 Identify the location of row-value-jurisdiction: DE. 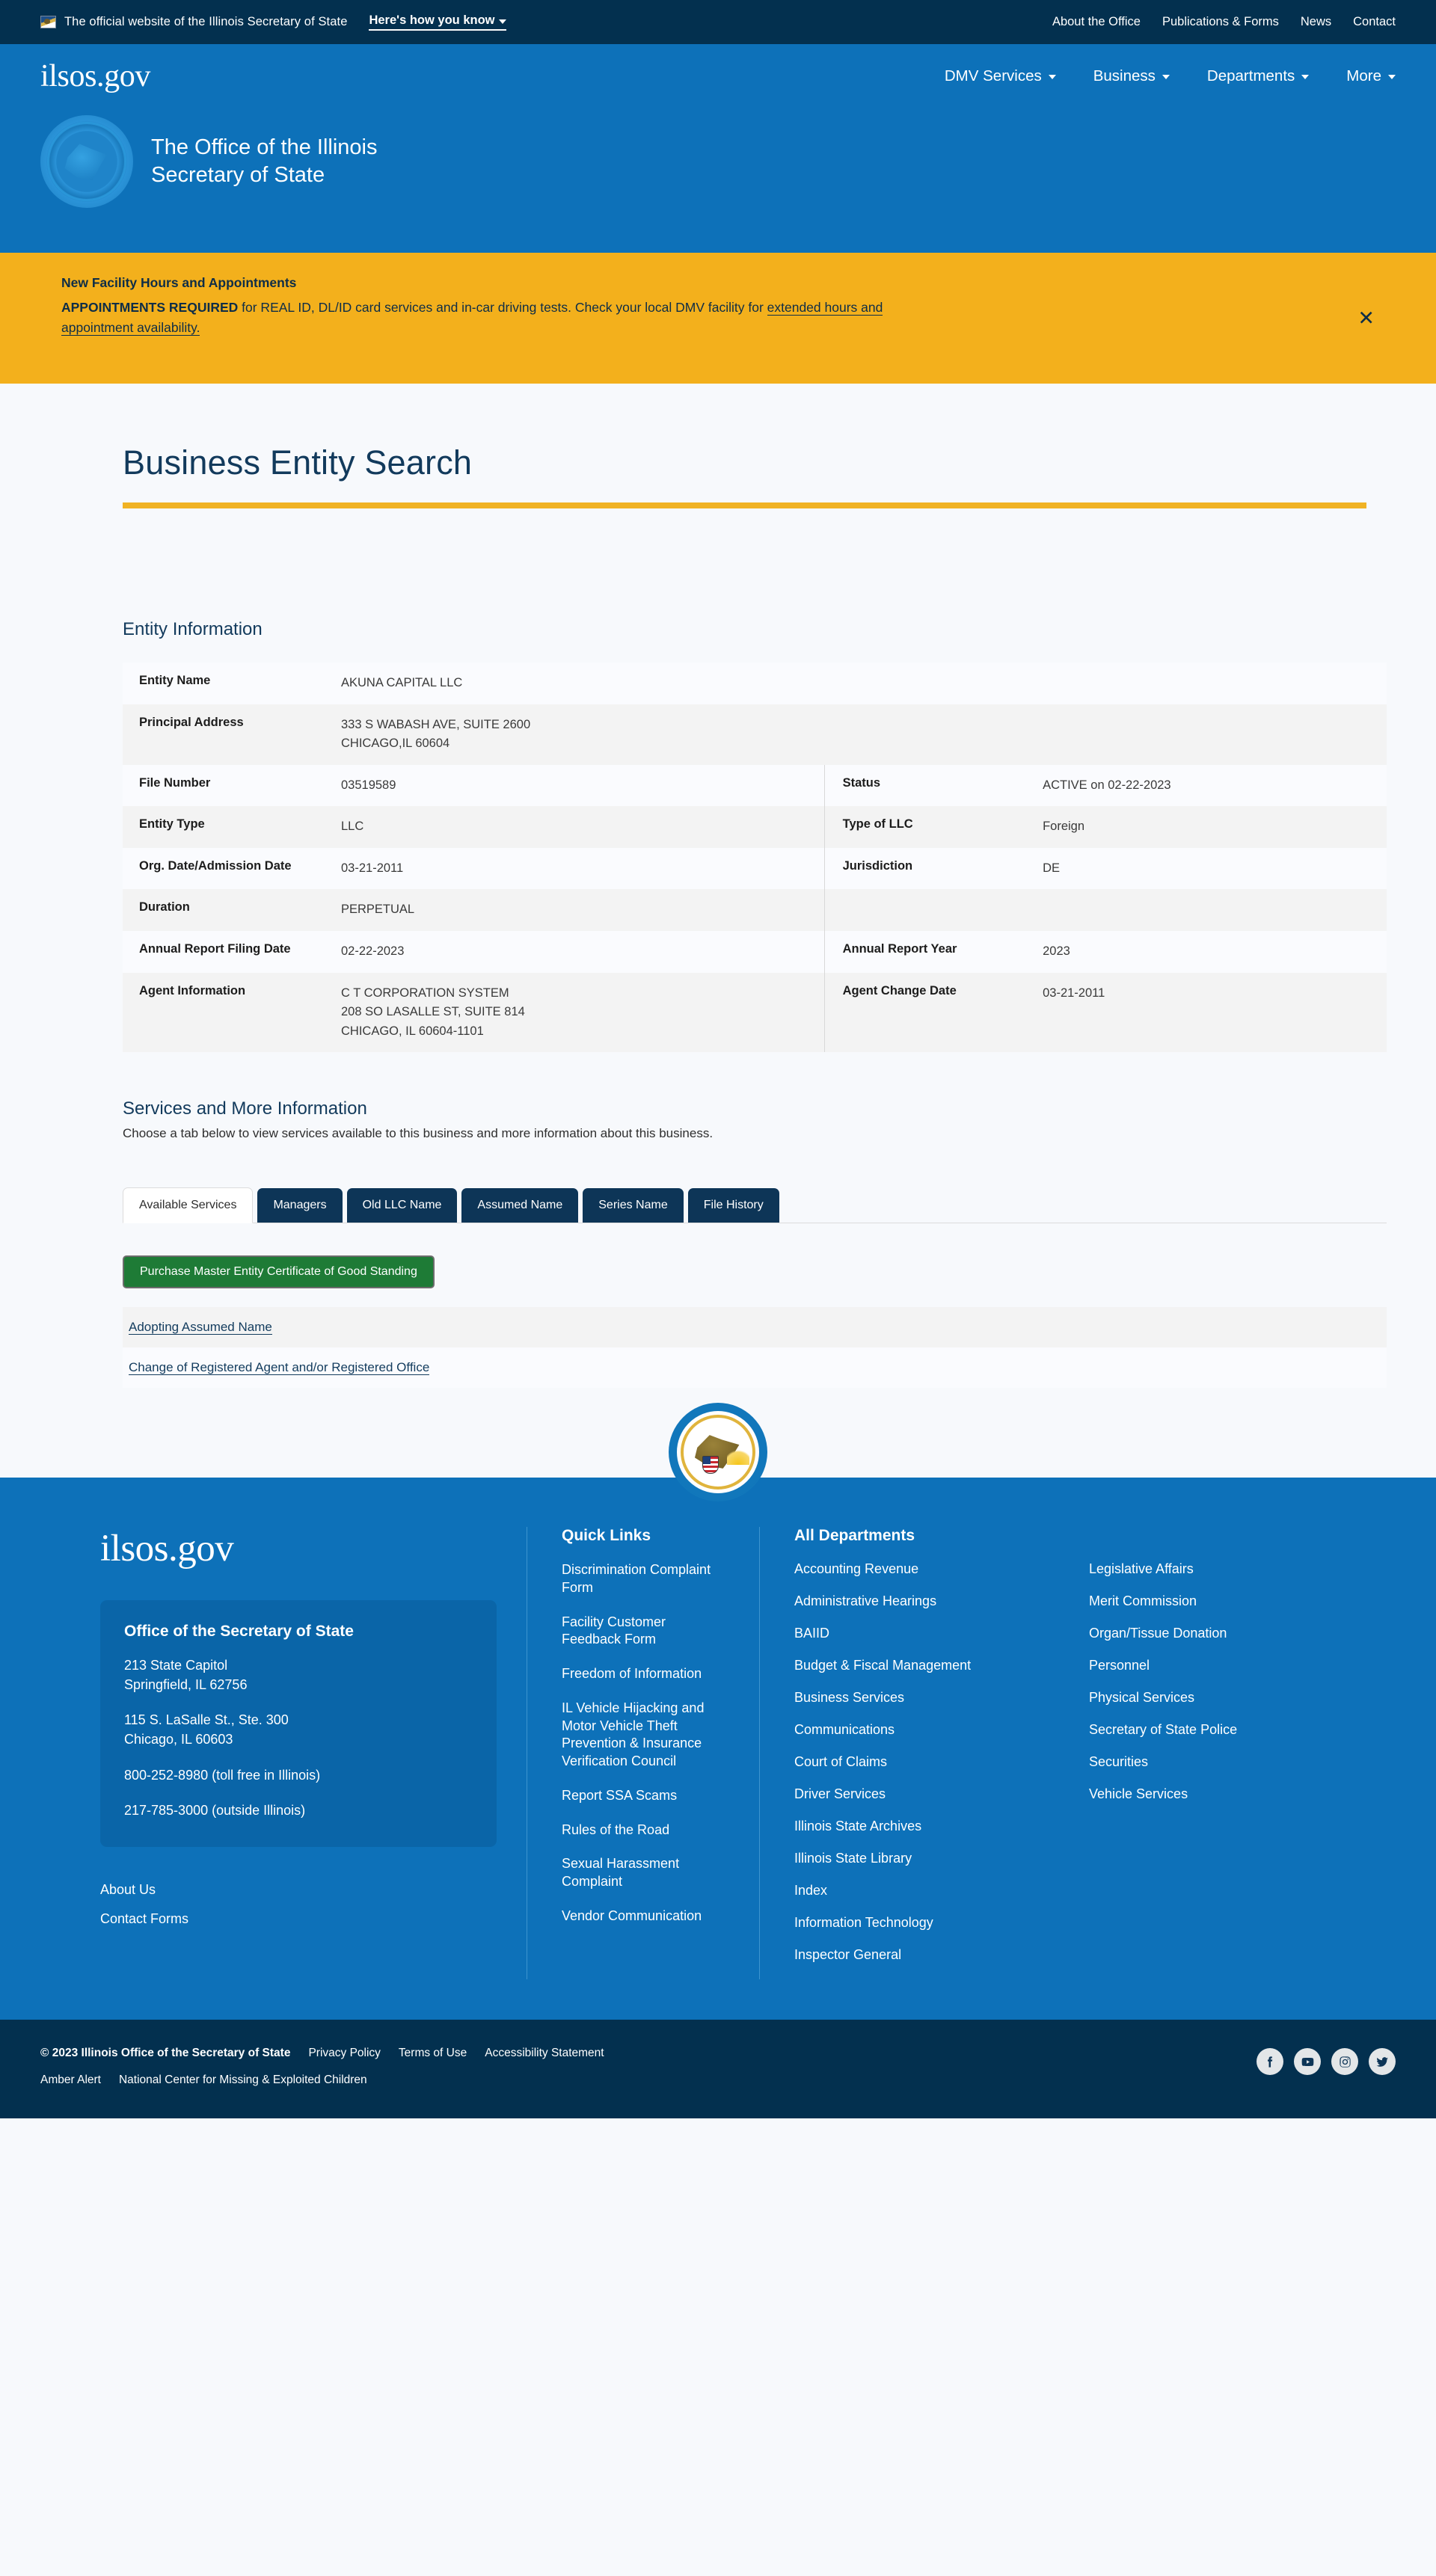
(1052, 868).